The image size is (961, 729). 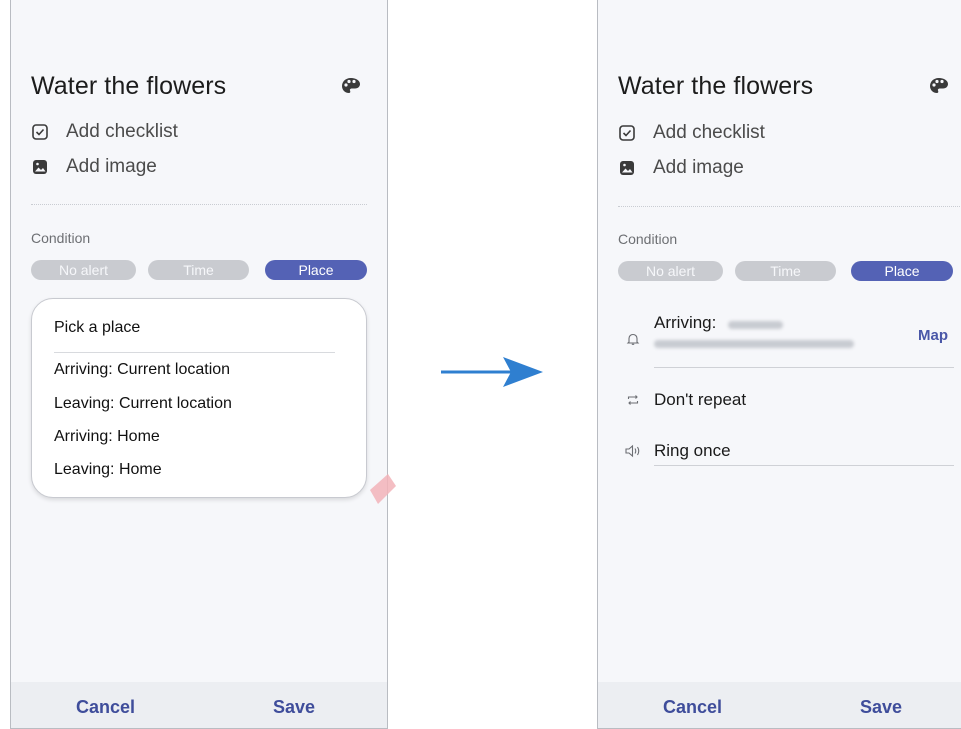 What do you see at coordinates (632, 451) in the screenshot?
I see `speaker-icon` at bounding box center [632, 451].